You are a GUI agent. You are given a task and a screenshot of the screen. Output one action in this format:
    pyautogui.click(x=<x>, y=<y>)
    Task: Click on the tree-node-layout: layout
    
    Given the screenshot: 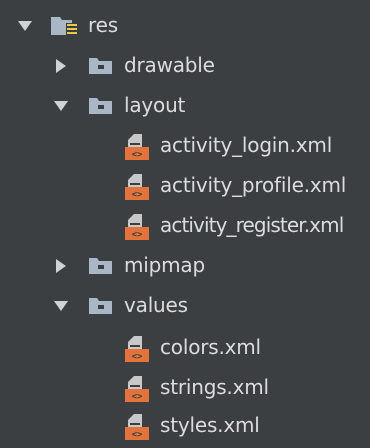 What is the action you would take?
    pyautogui.click(x=185, y=106)
    